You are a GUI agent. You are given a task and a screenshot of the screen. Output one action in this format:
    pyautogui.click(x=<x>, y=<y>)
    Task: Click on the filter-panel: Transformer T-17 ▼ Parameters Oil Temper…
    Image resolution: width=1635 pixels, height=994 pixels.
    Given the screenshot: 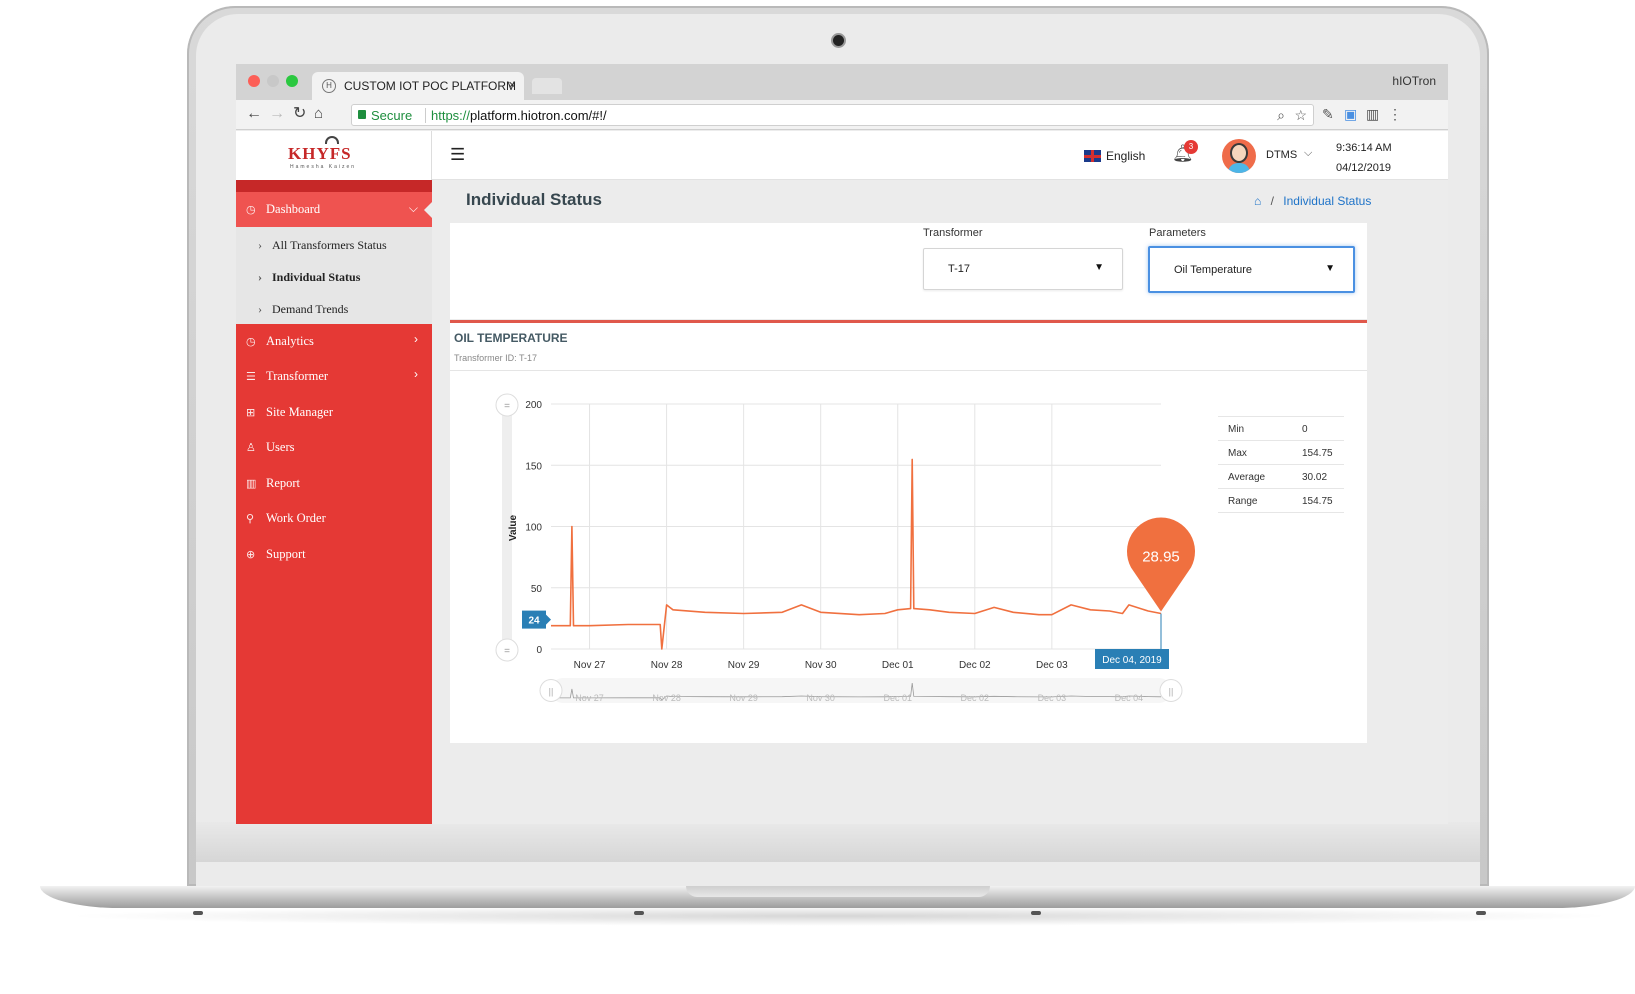 What is the action you would take?
    pyautogui.click(x=908, y=271)
    